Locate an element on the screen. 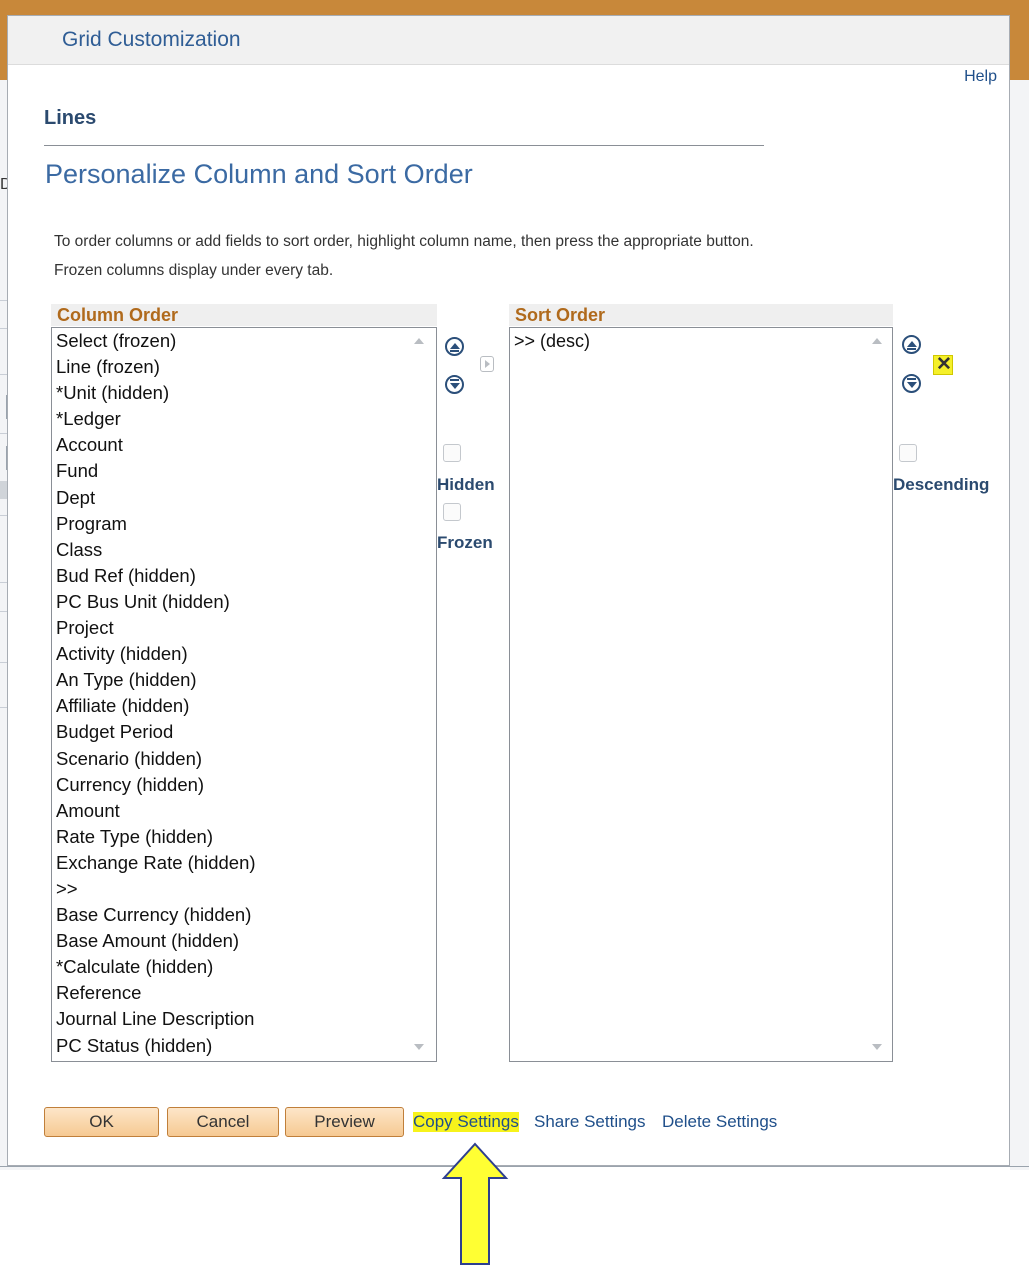  annotation-arrow-icon is located at coordinates (475, 1203).